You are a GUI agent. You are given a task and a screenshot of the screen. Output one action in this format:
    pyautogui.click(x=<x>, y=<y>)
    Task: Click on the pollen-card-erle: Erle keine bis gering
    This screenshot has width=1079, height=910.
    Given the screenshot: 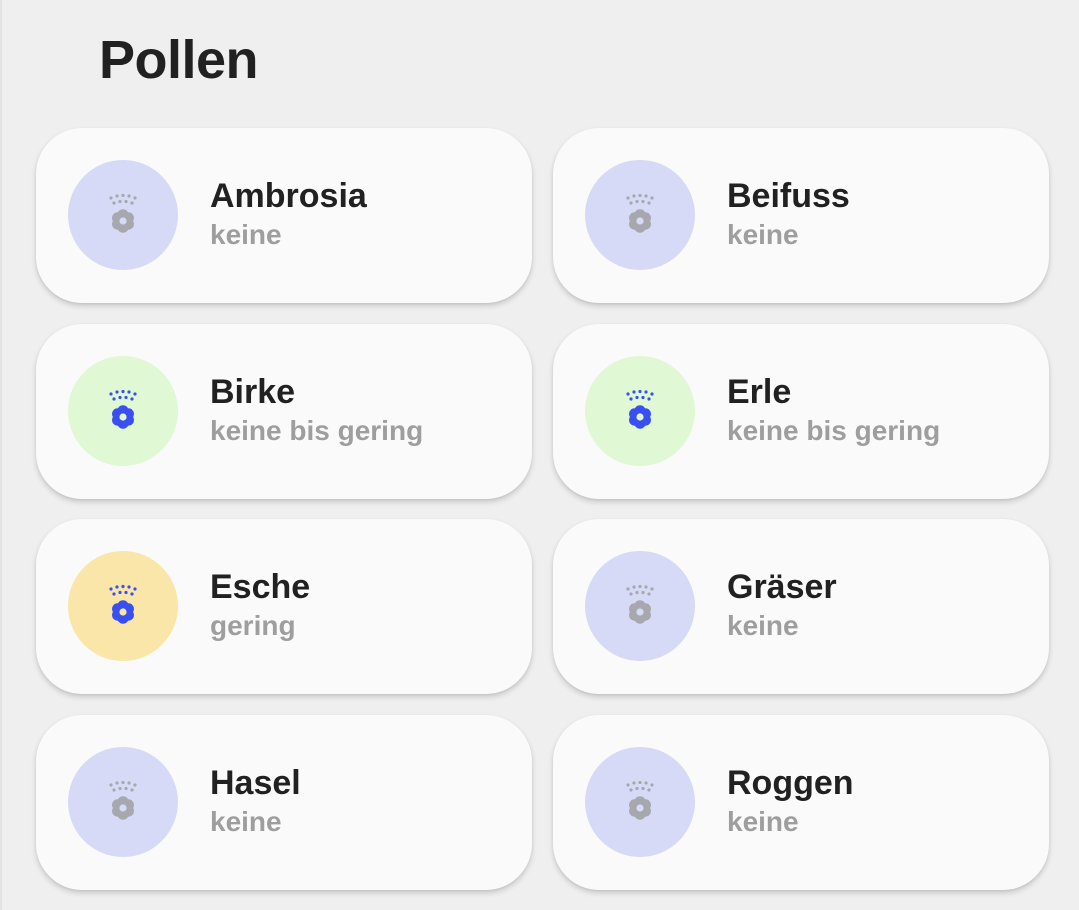 What is the action you would take?
    pyautogui.click(x=801, y=411)
    